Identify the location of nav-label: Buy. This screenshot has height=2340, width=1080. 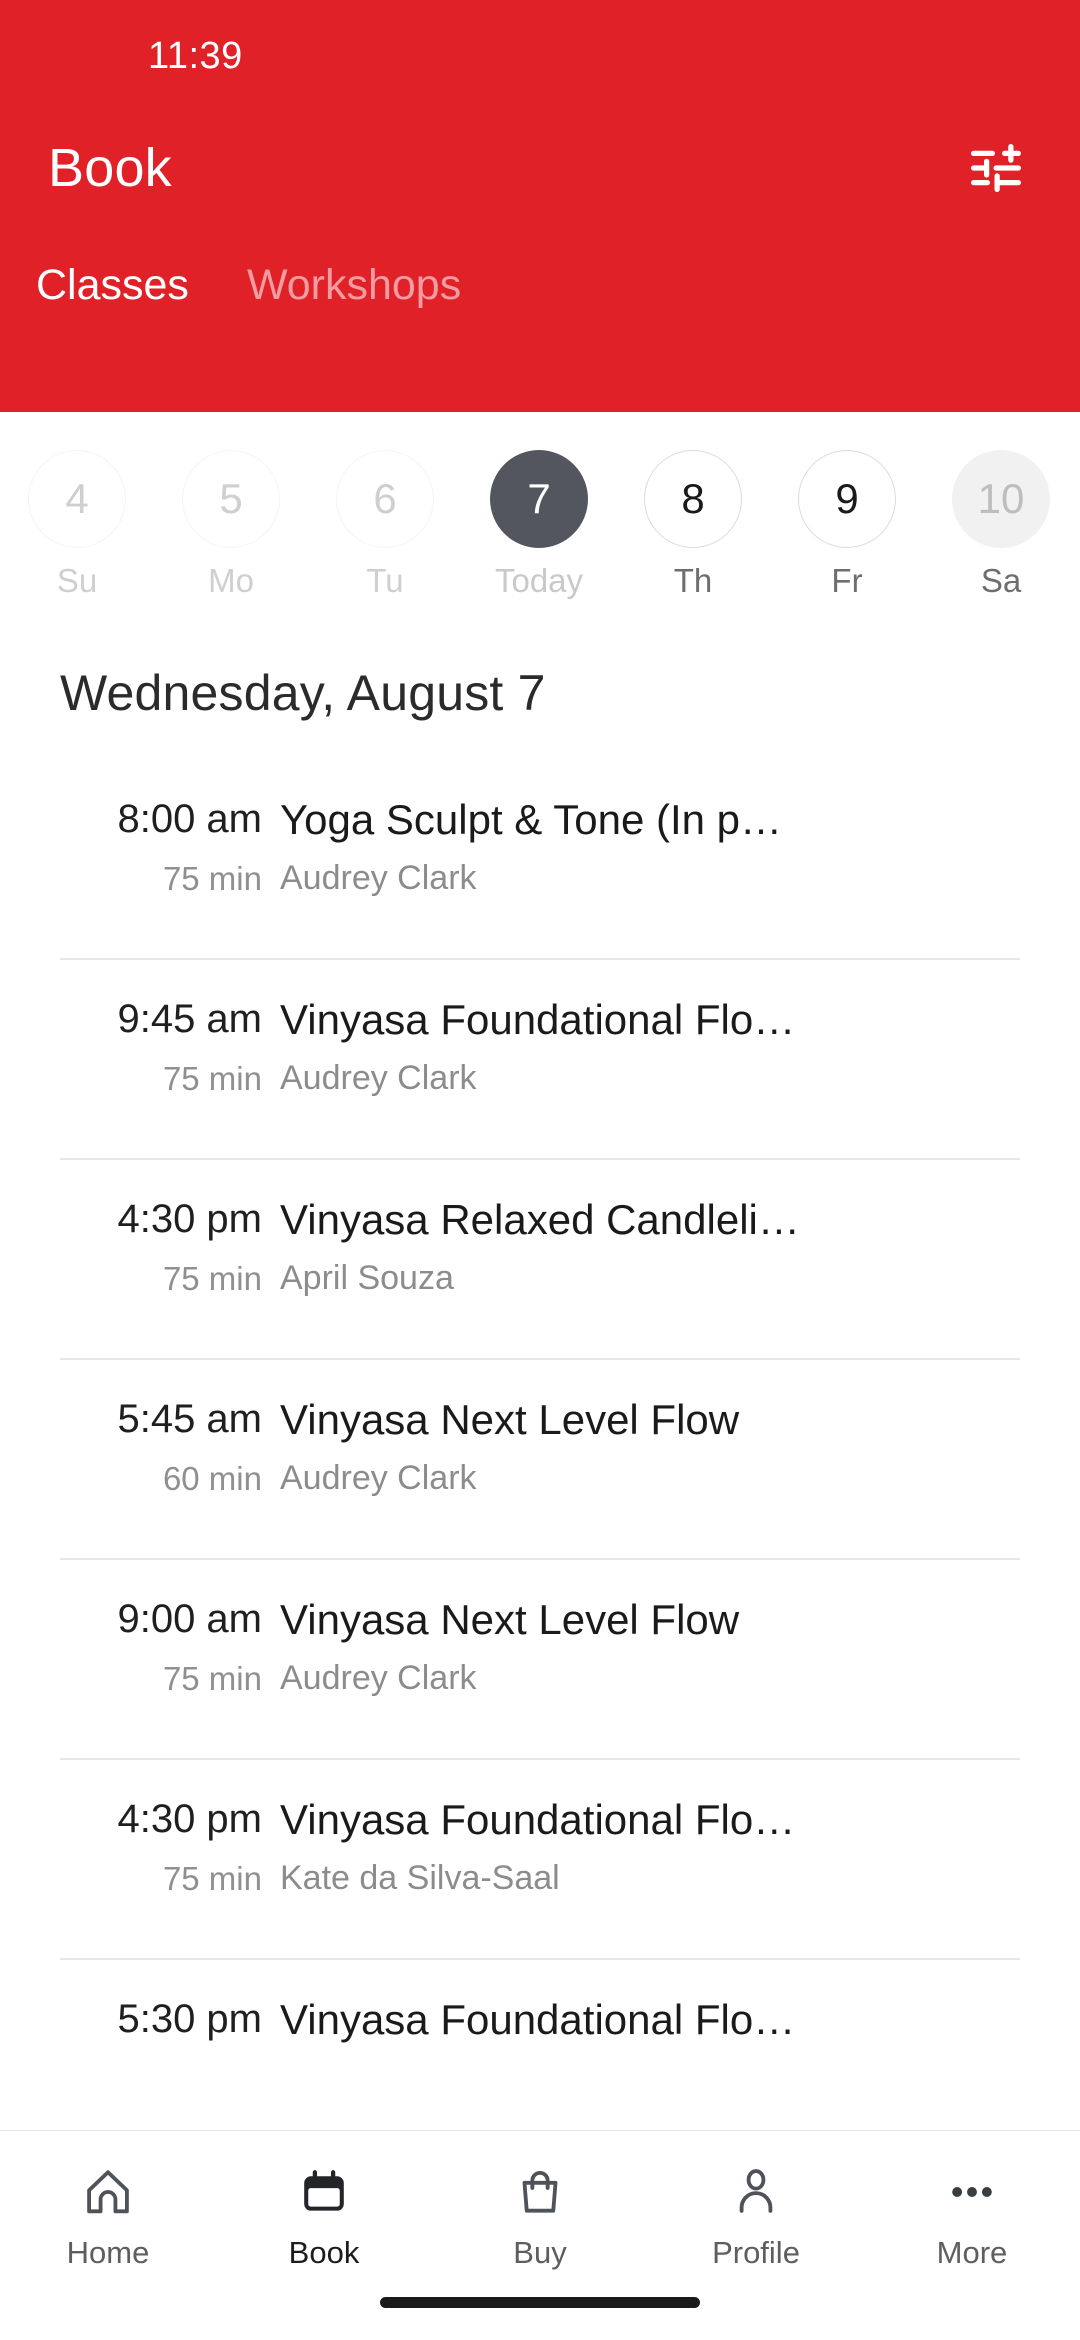
(540, 2252).